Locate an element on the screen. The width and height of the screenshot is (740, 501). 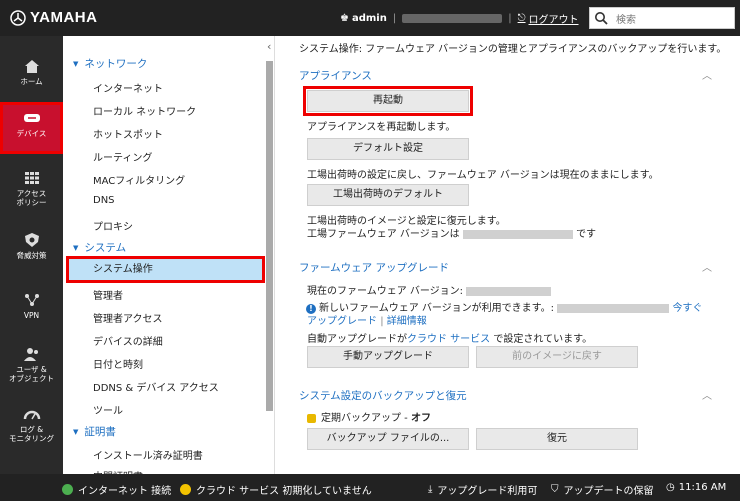
nav-vpn: VPN is located at coordinates (31, 310).